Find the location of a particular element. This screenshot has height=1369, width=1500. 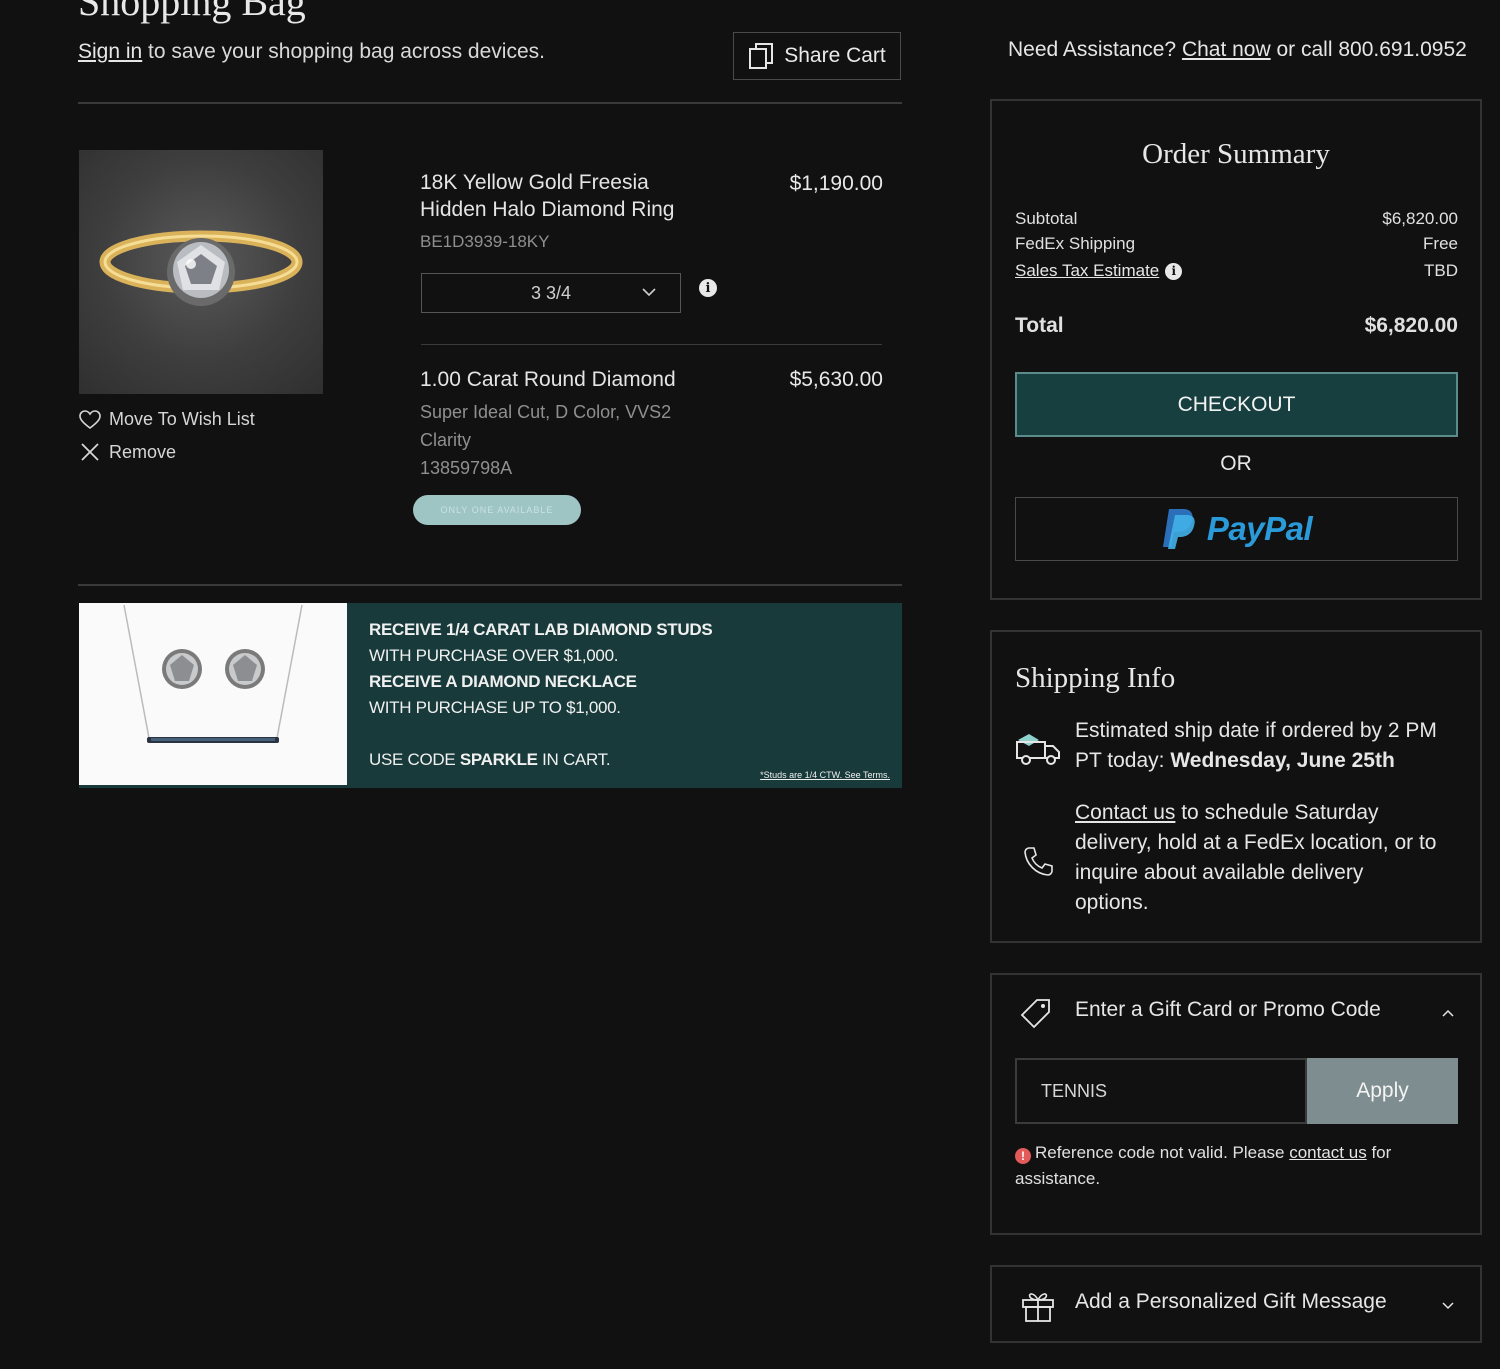

ring-size-value: 3 3/4 is located at coordinates (551, 292).